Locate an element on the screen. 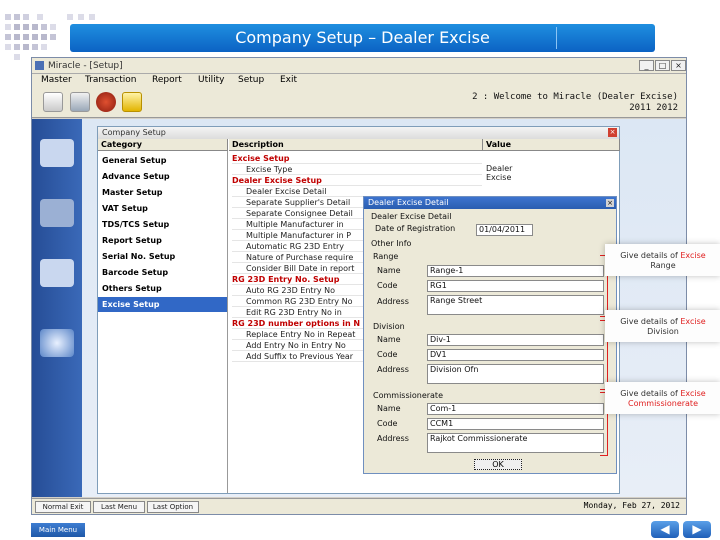  close-window-button: × is located at coordinates (678, 65).